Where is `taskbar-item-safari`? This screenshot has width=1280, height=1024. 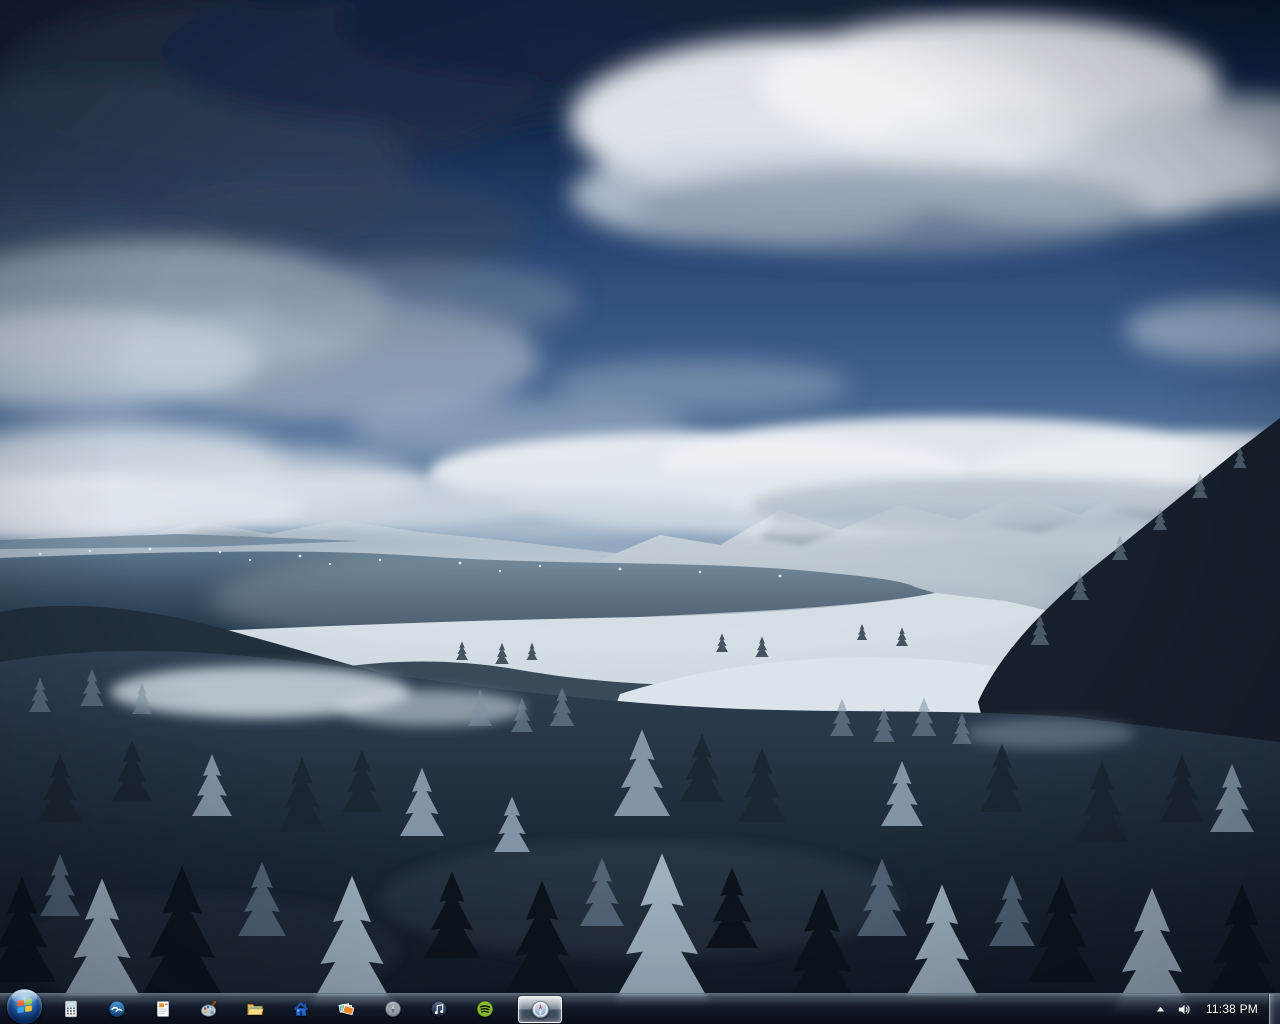
taskbar-item-safari is located at coordinates (393, 1009).